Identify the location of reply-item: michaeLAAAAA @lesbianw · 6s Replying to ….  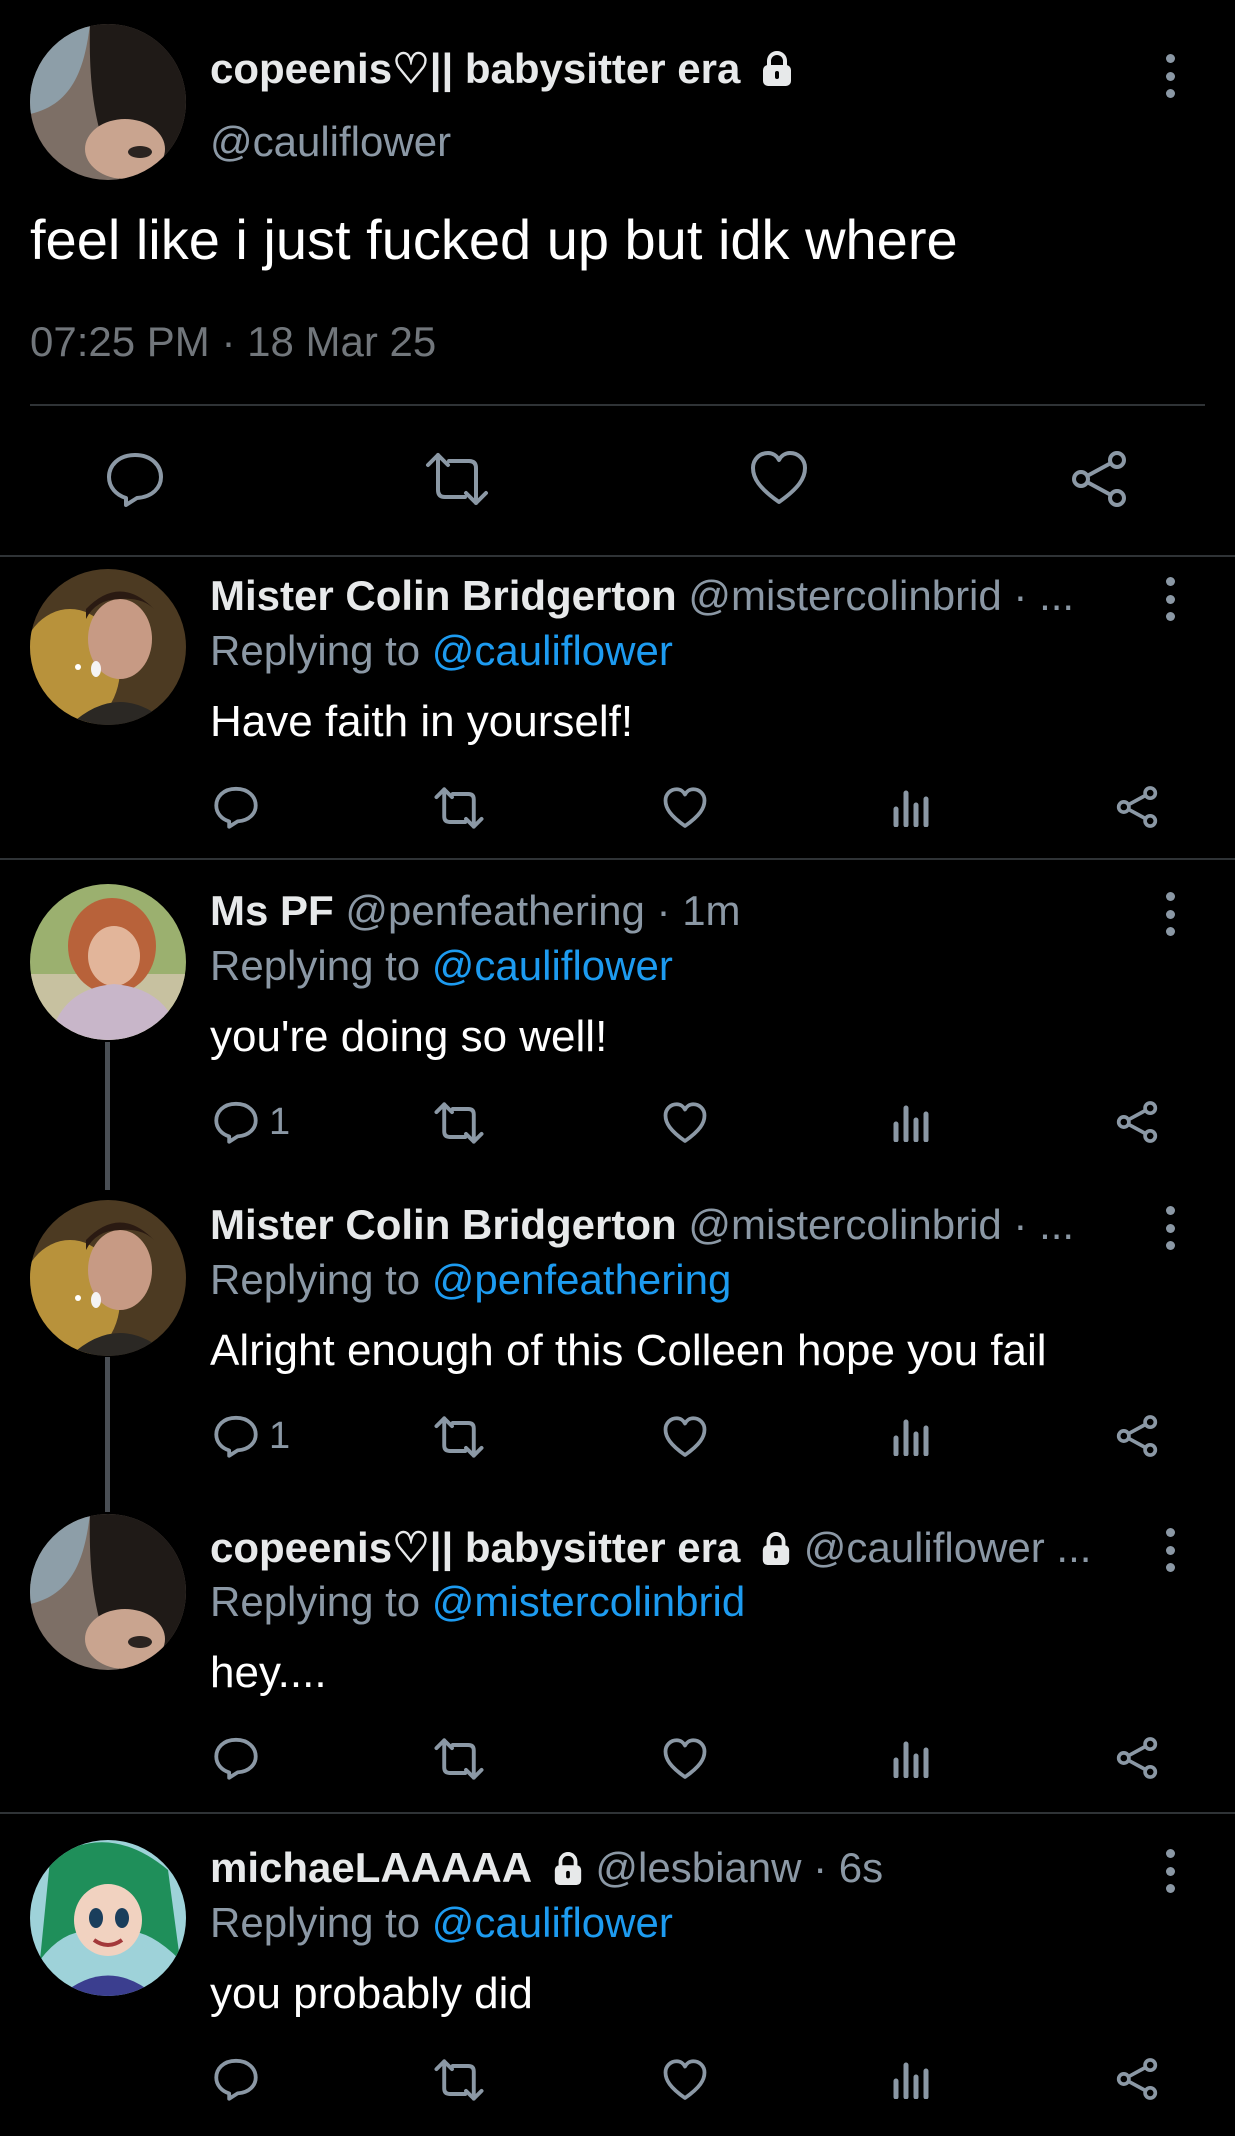
(617, 1979).